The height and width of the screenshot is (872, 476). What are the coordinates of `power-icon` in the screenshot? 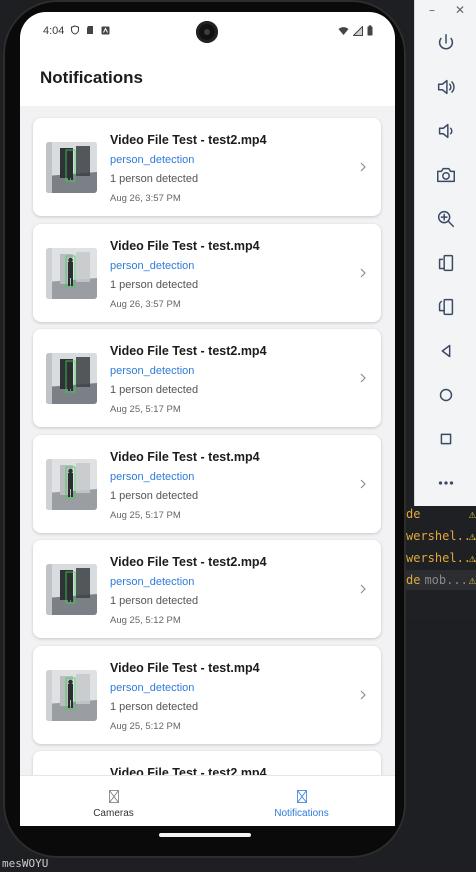 It's located at (446, 43).